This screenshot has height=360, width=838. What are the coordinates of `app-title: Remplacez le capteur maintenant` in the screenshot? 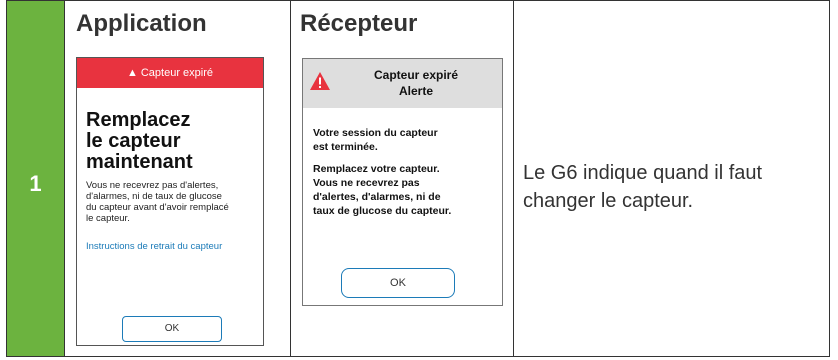 It's located at (139, 141).